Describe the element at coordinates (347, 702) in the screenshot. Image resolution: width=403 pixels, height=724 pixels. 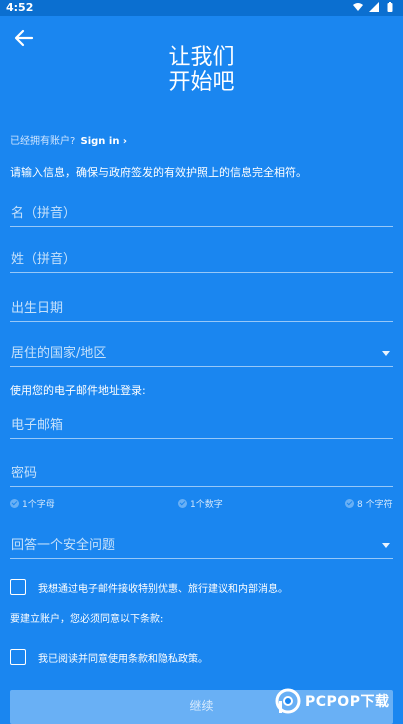
I see `watermark-text: PCPOP下载` at that location.